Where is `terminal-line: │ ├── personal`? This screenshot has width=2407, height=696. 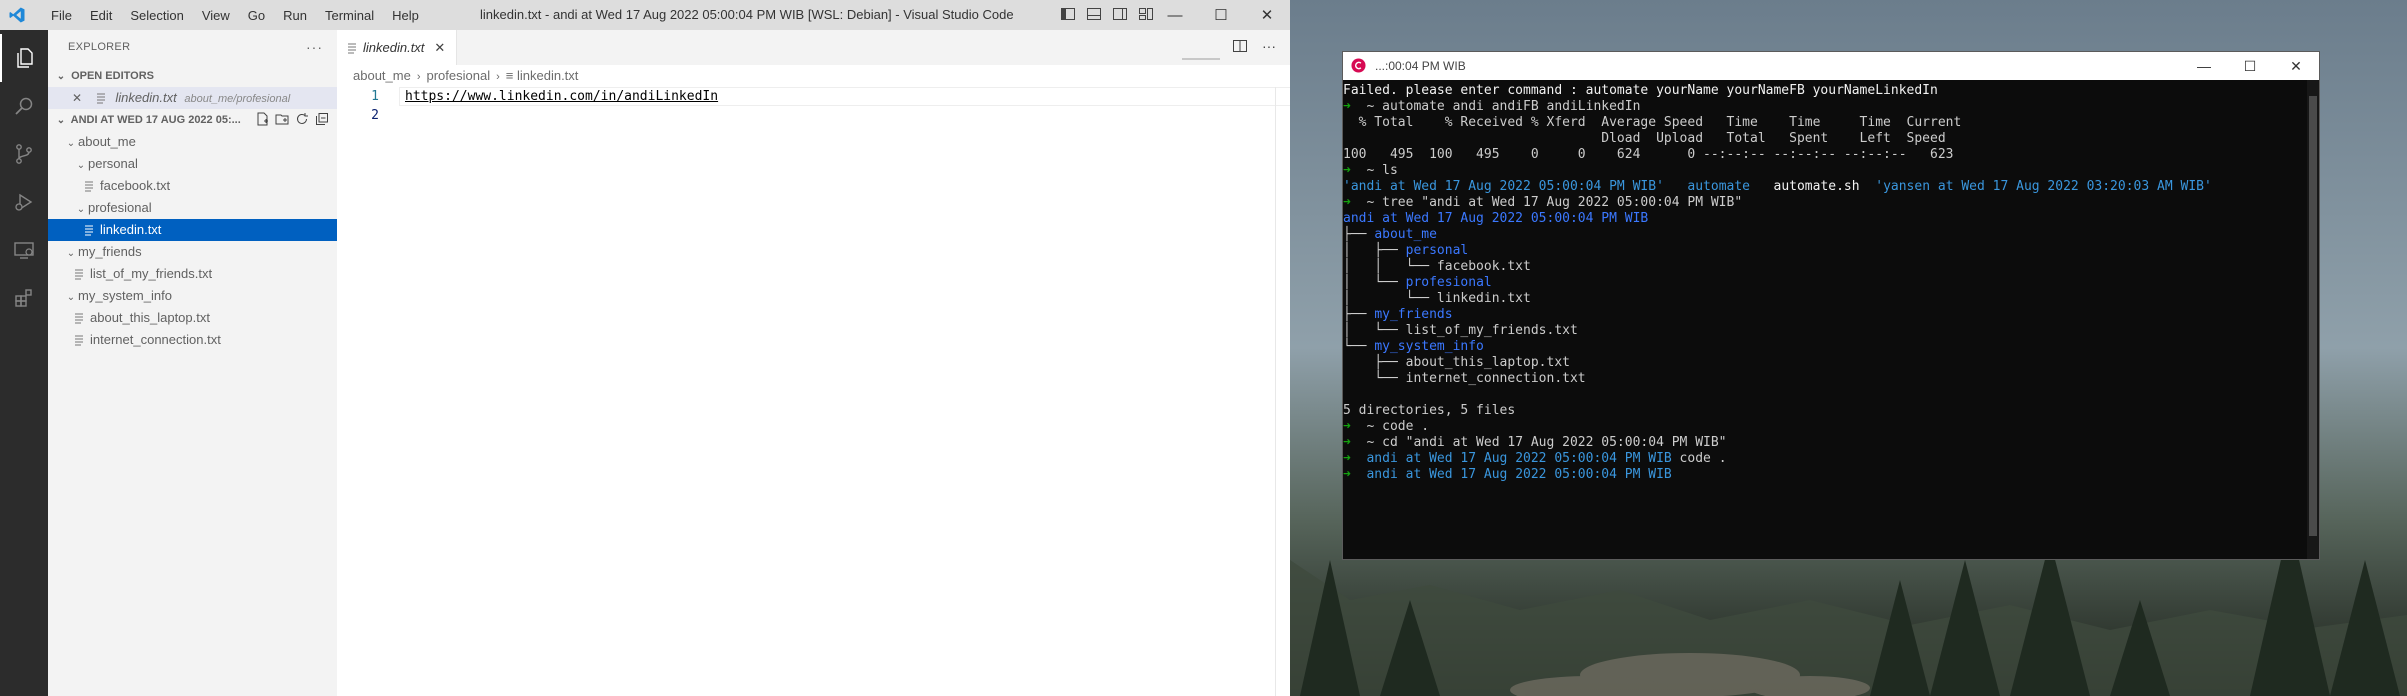
terminal-line: │ ├── personal is located at coordinates (1826, 251).